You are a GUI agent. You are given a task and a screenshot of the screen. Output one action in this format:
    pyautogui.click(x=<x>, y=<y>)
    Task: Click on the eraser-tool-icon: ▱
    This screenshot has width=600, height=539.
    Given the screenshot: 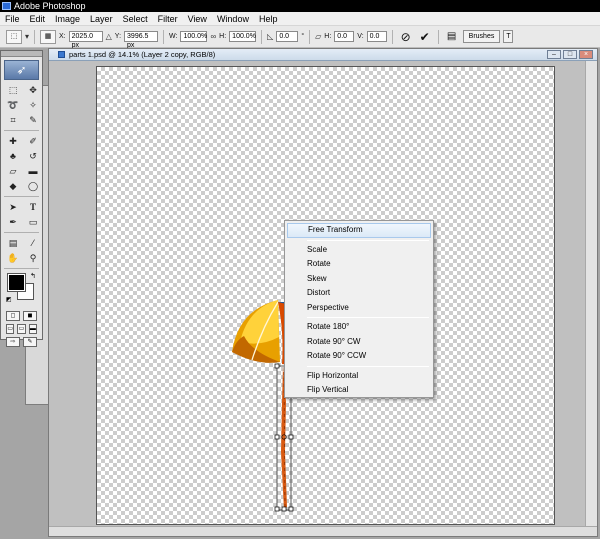 What is the action you would take?
    pyautogui.click(x=13, y=171)
    